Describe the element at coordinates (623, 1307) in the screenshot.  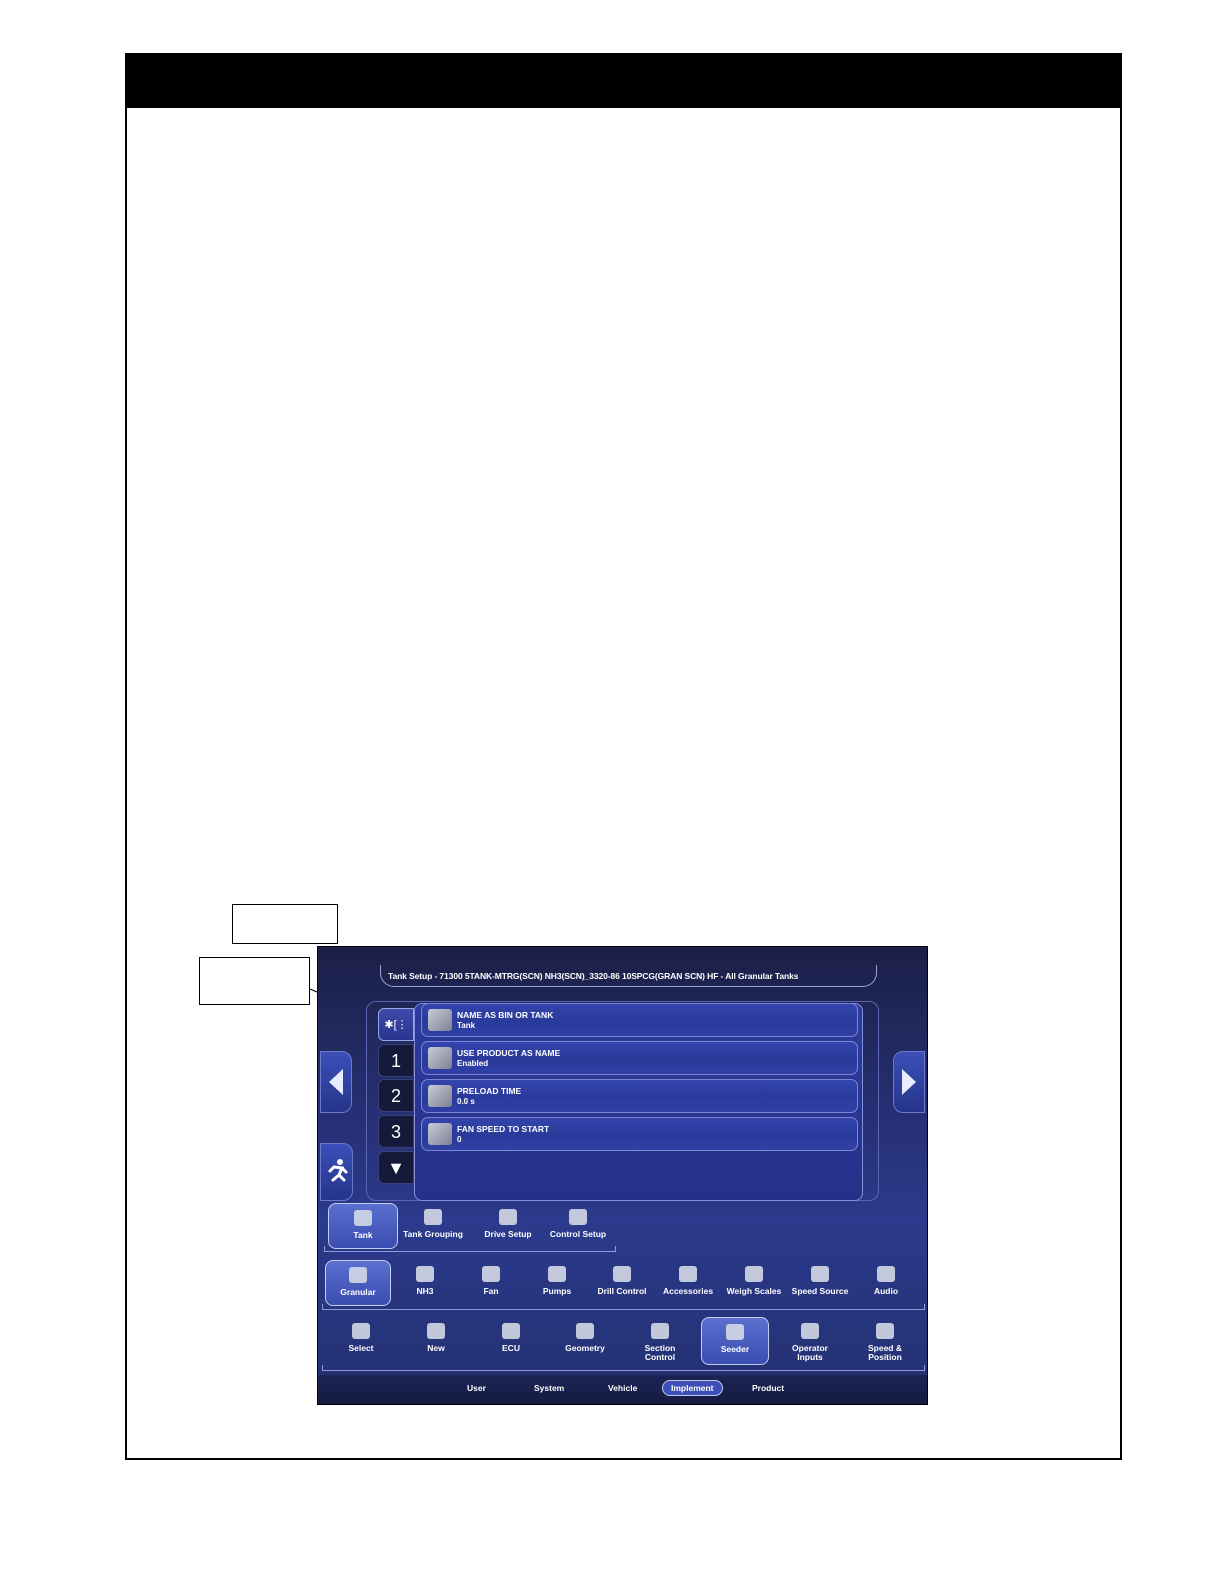
I see `seeder-menu-bracket` at that location.